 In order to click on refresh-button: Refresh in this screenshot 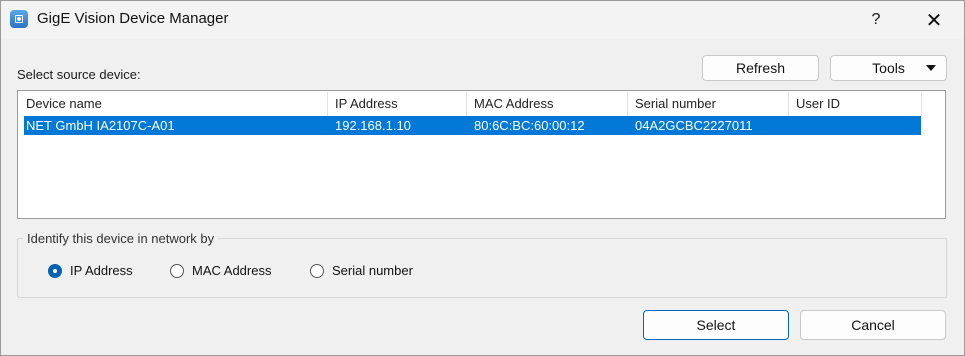, I will do `click(760, 68)`.